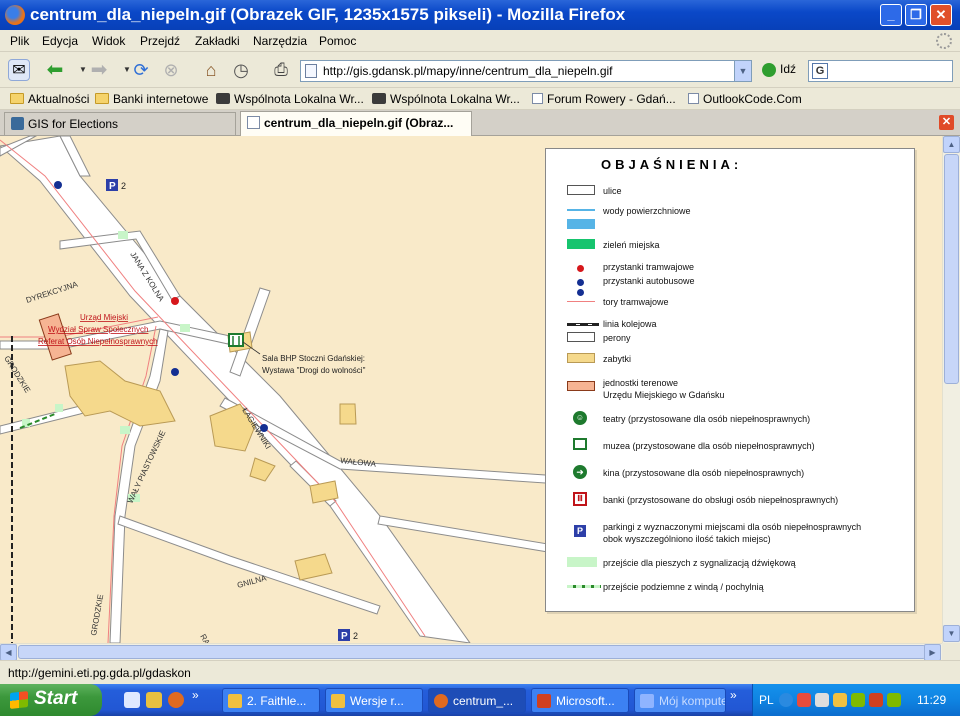 This screenshot has height=716, width=960. Describe the element at coordinates (786, 700) in the screenshot. I see `tray-arrow-icon` at that location.